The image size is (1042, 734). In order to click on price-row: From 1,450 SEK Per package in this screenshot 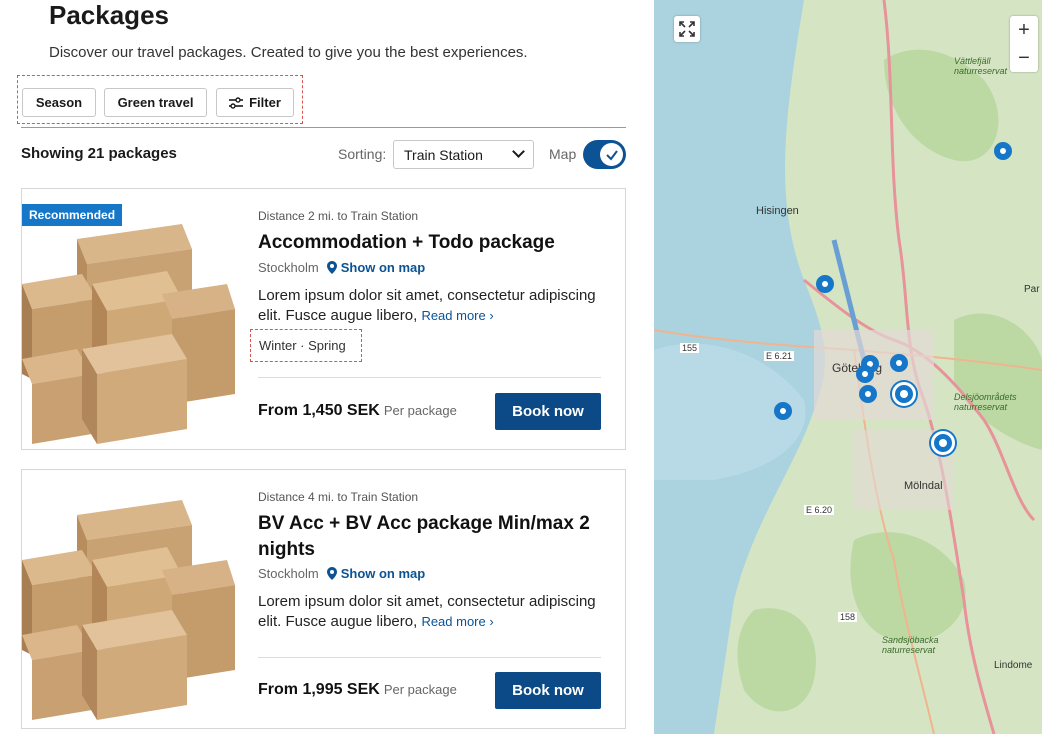, I will do `click(357, 411)`.